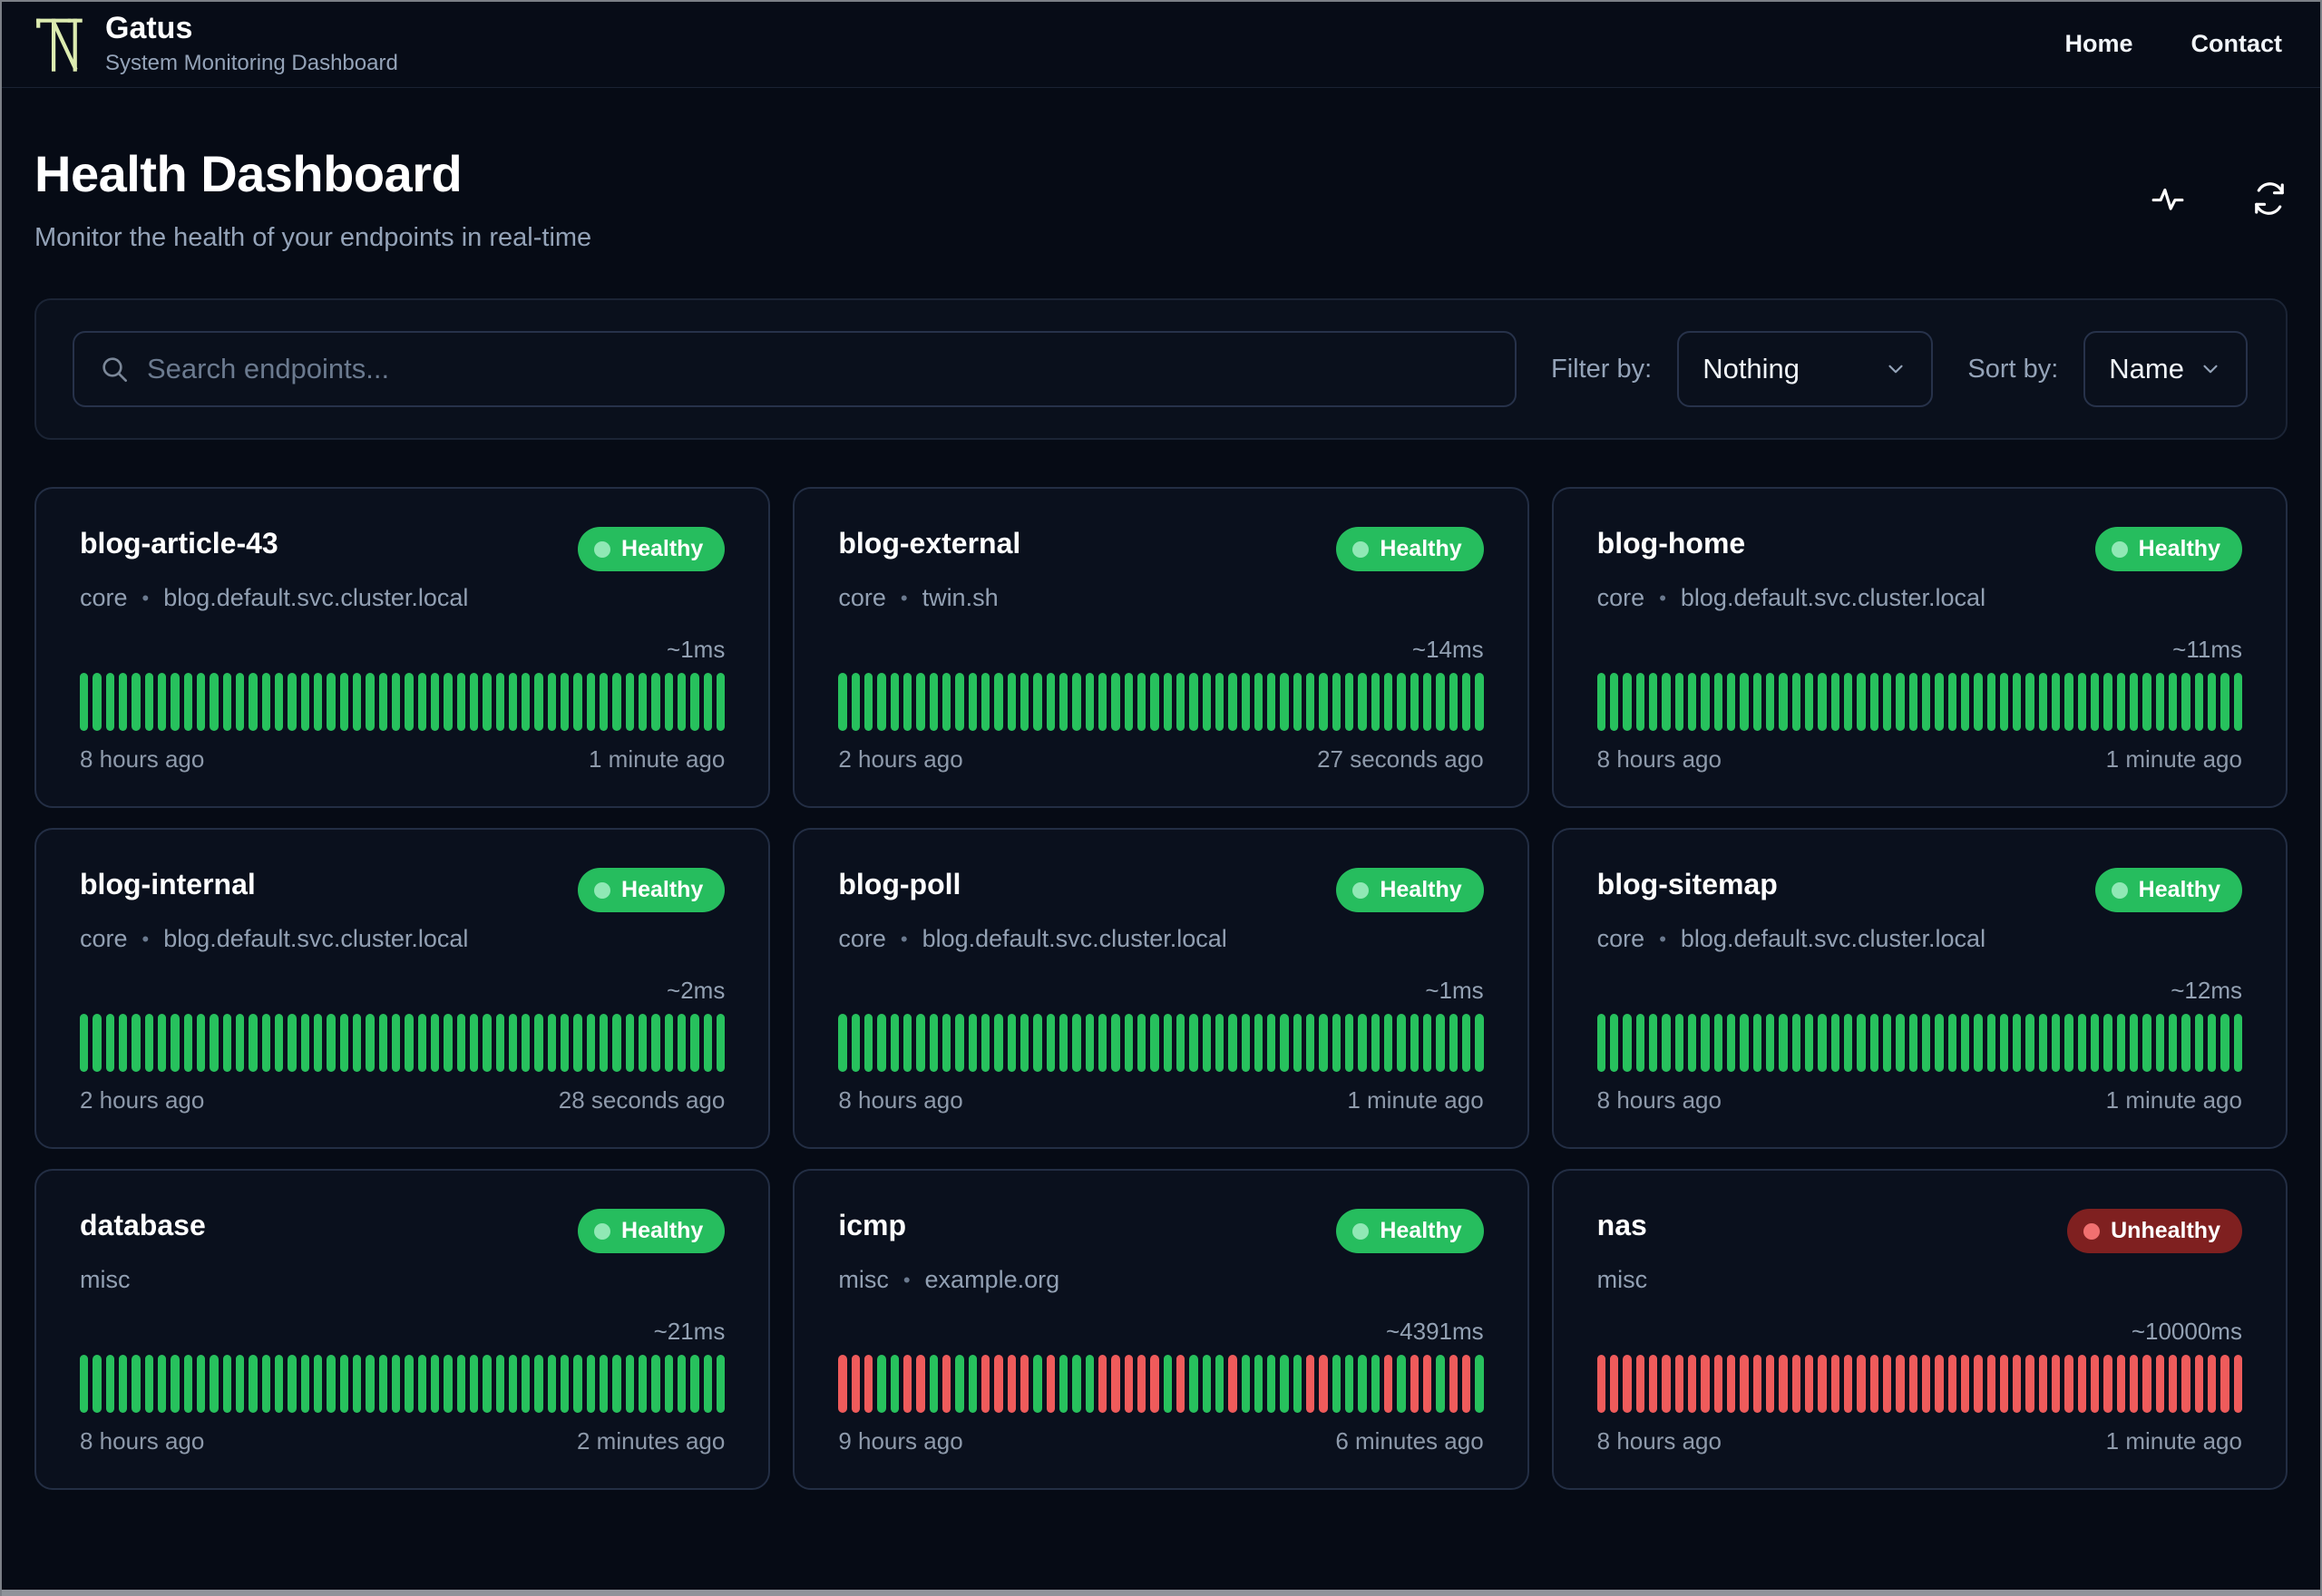  What do you see at coordinates (1805, 369) in the screenshot?
I see `filter-select: Nothing` at bounding box center [1805, 369].